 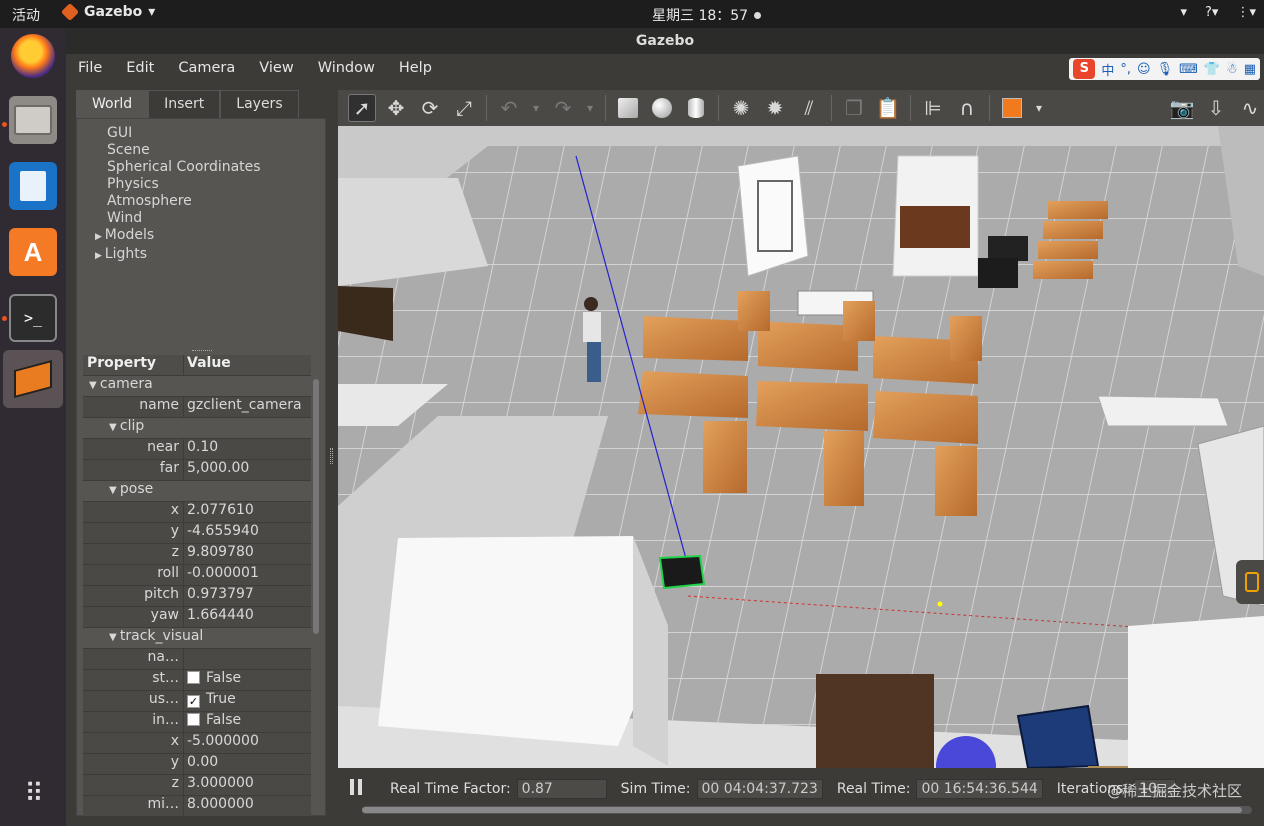 I want to click on accessibility-icon: ?▾, so click(x=1211, y=12).